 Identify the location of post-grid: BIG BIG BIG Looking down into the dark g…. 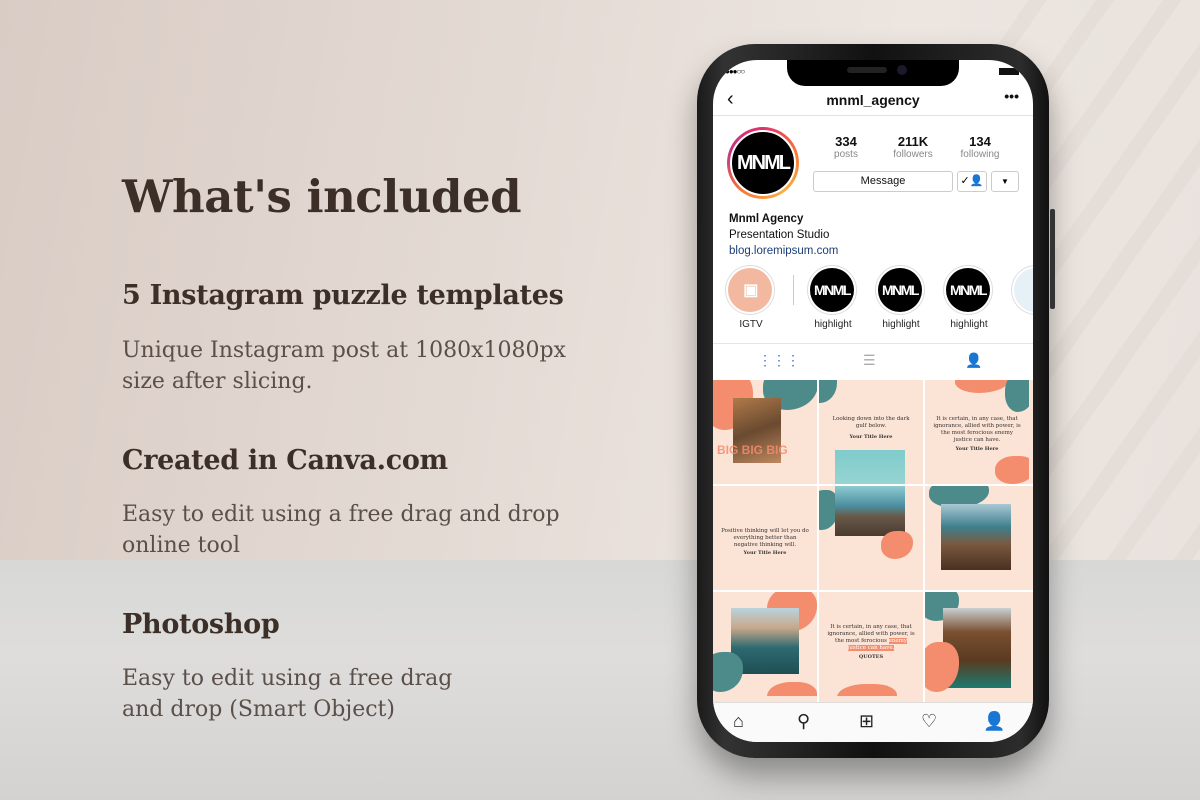
(873, 541).